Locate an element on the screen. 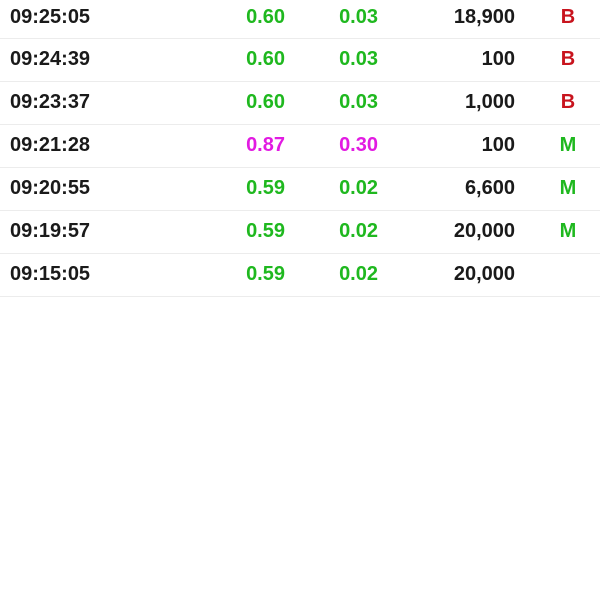 This screenshot has height=600, width=600. trade-time: 09:19:57 is located at coordinates (50, 231).